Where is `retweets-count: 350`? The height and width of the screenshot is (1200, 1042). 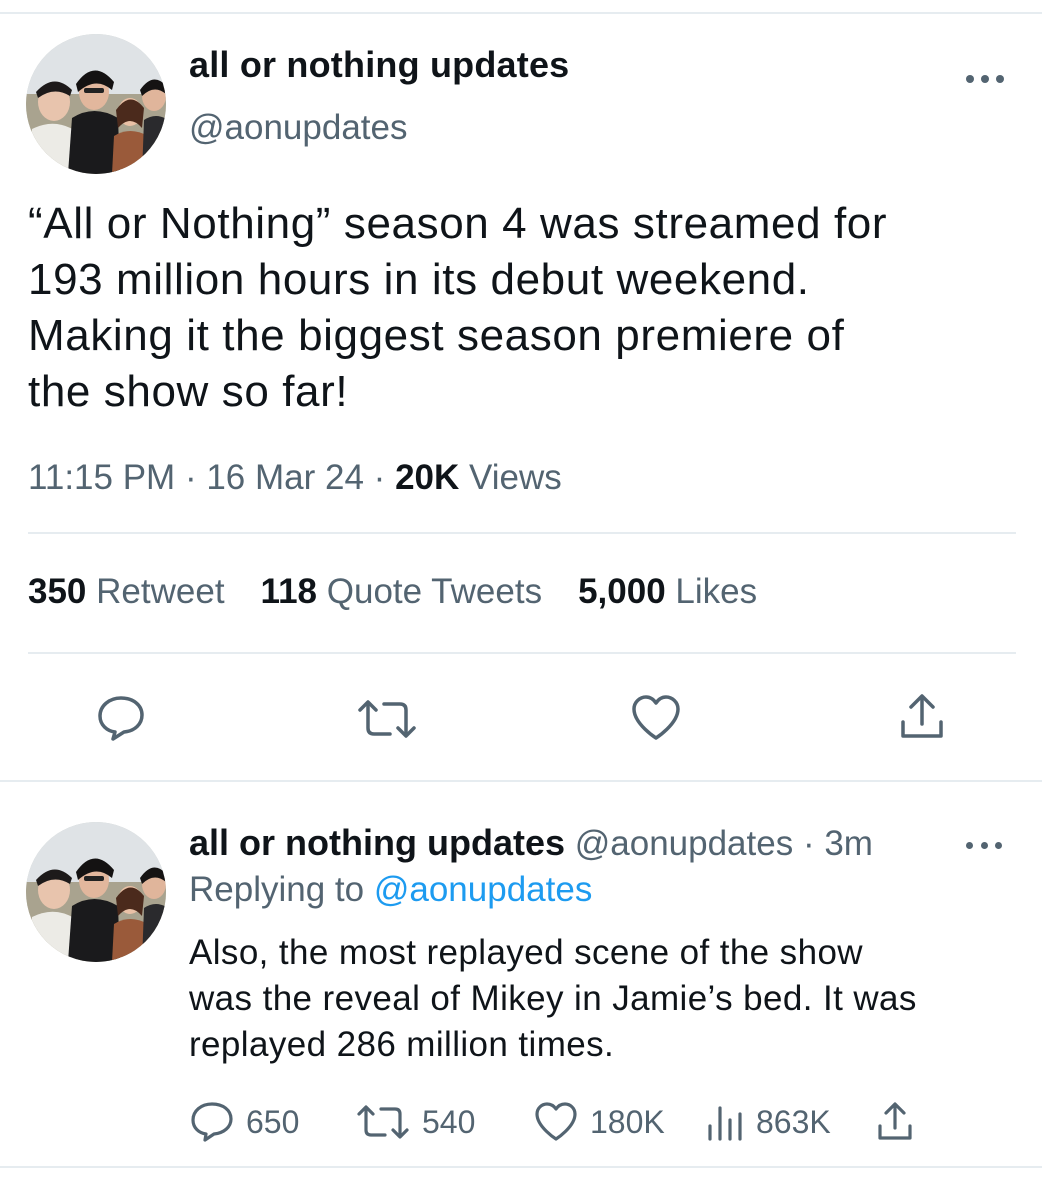 retweets-count: 350 is located at coordinates (57, 591).